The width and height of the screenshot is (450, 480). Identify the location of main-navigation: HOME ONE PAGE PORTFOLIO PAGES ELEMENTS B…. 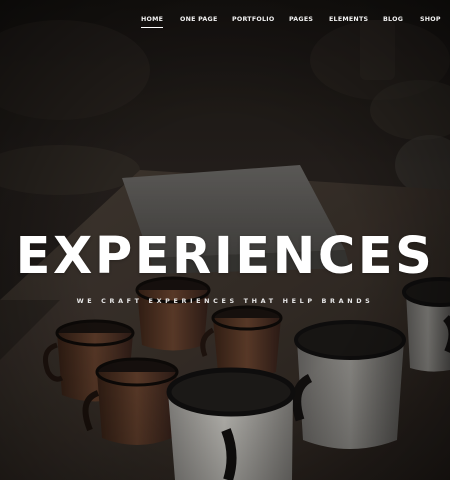
(225, 20).